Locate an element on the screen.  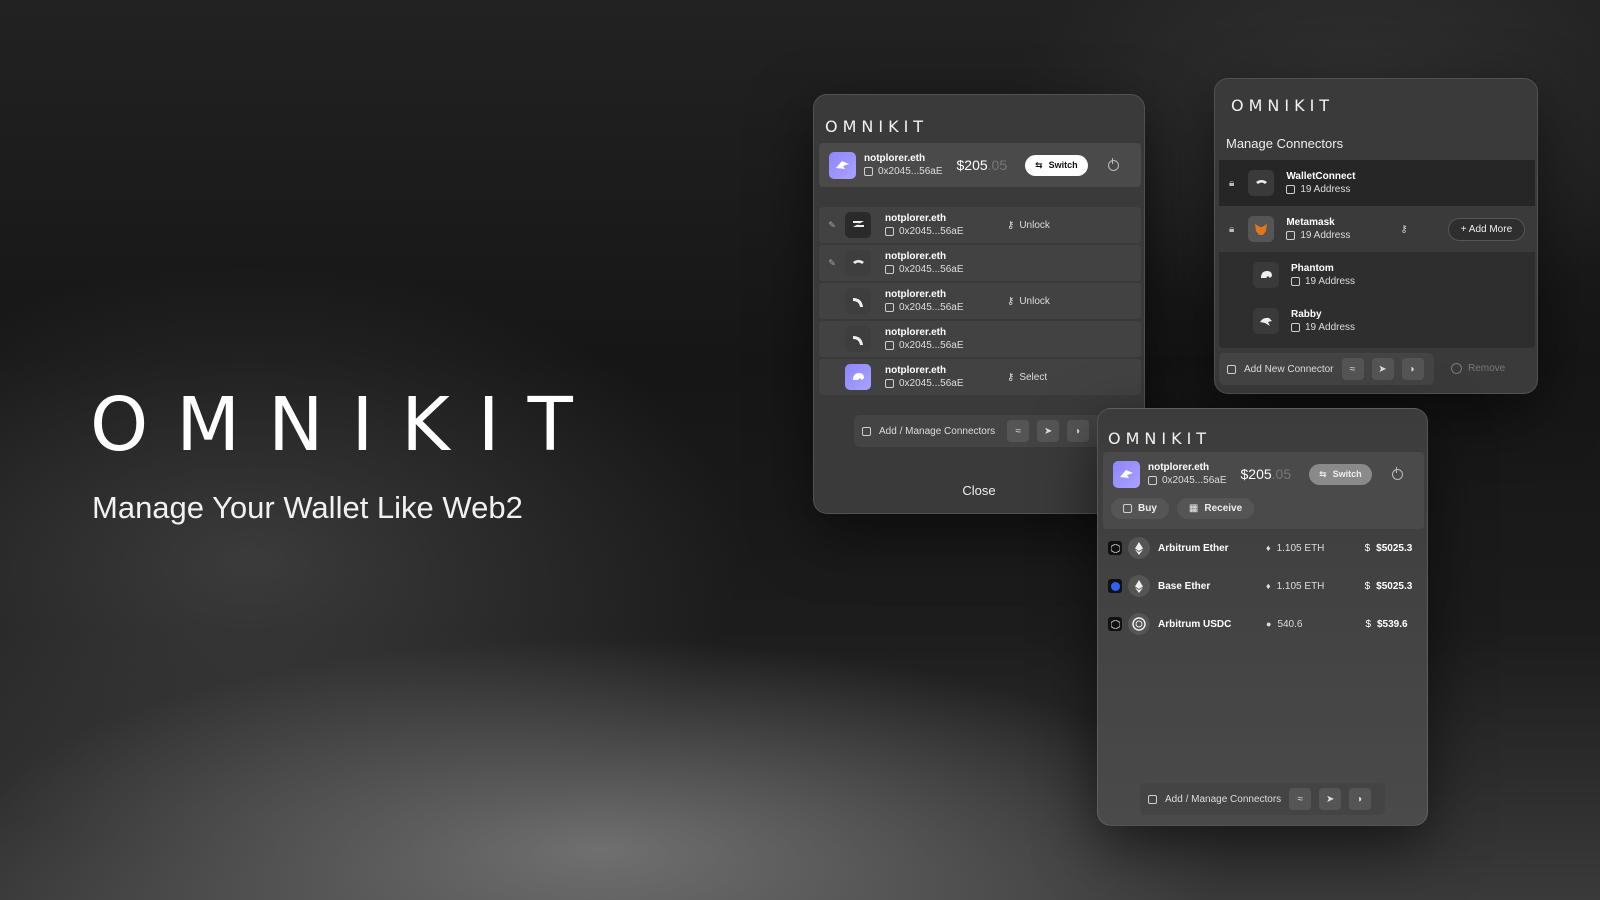
list-item: ✎ notplorer.eth 0x2045...56aE is located at coordinates (980, 263).